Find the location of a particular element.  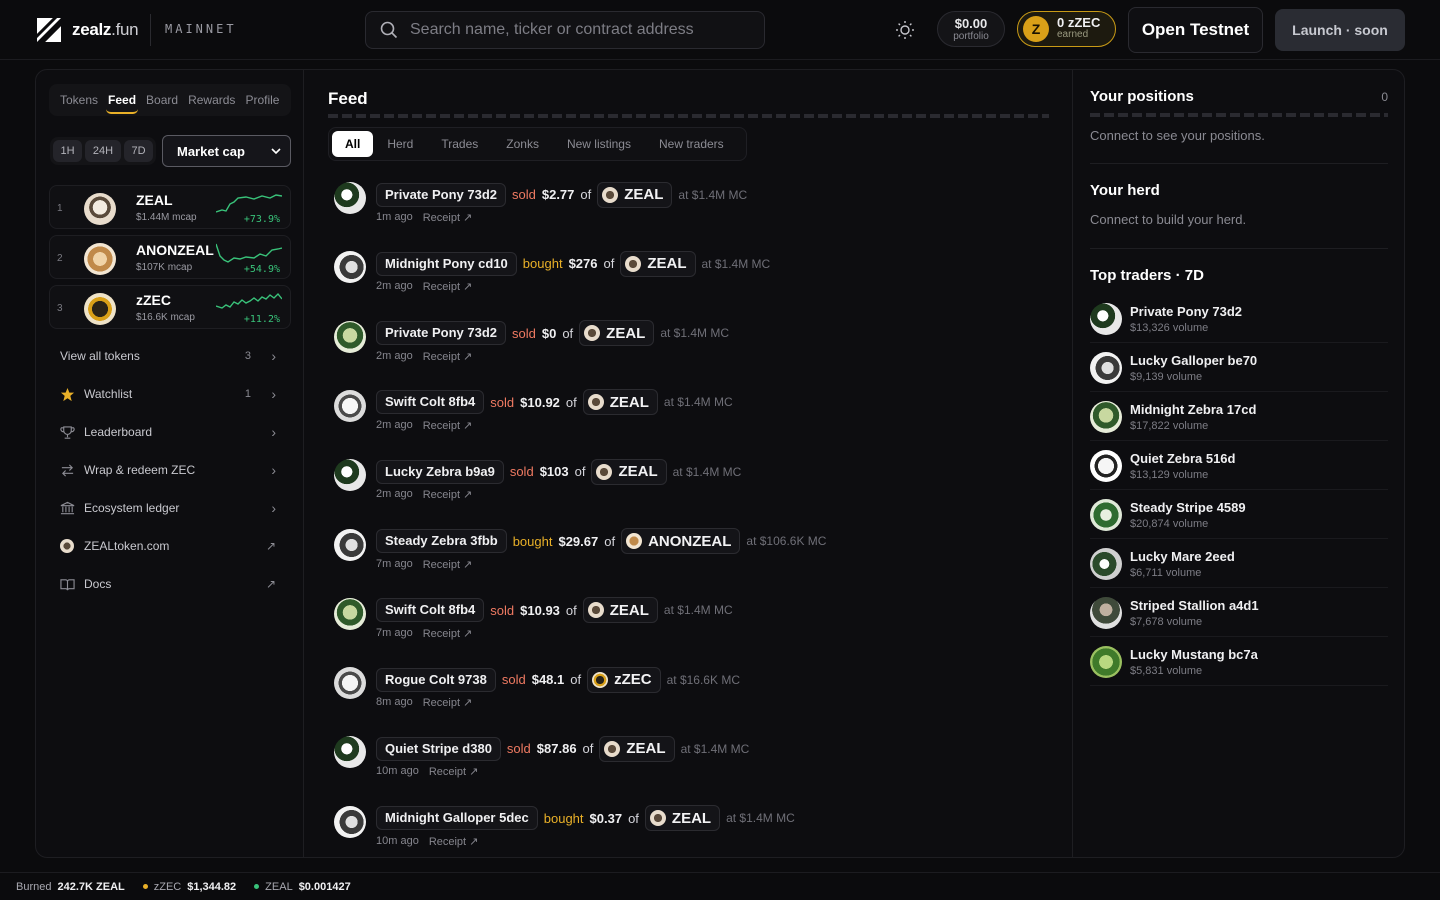

top-trader-row: Lucky Mustang bc7a $5,831 volume is located at coordinates (1239, 661).